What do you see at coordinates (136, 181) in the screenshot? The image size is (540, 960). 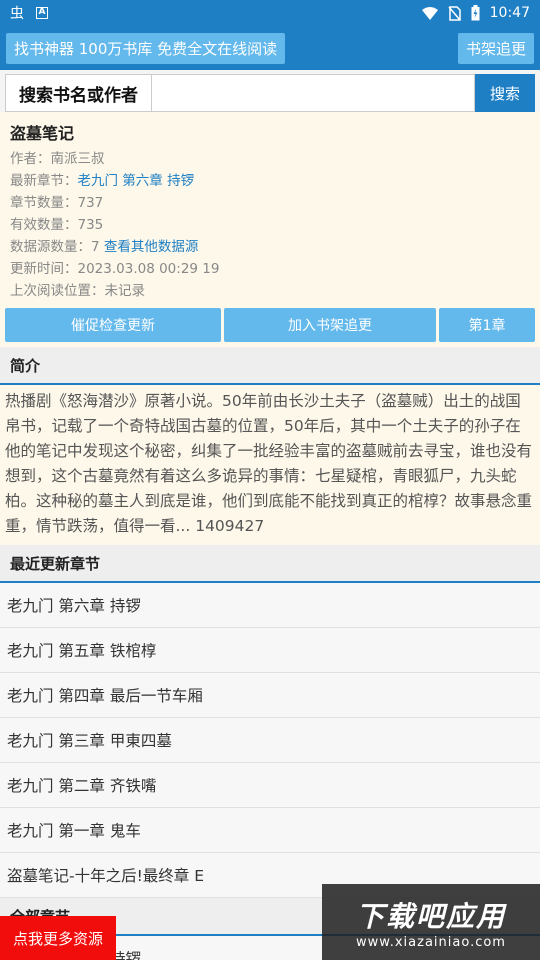 I see `latest-chapter-link: 老九门 第六章 持锣` at bounding box center [136, 181].